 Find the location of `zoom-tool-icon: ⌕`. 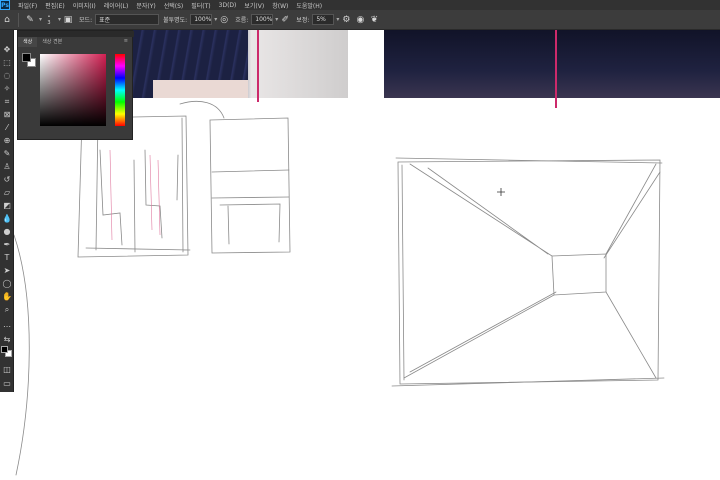

zoom-tool-icon: ⌕ is located at coordinates (7, 310).